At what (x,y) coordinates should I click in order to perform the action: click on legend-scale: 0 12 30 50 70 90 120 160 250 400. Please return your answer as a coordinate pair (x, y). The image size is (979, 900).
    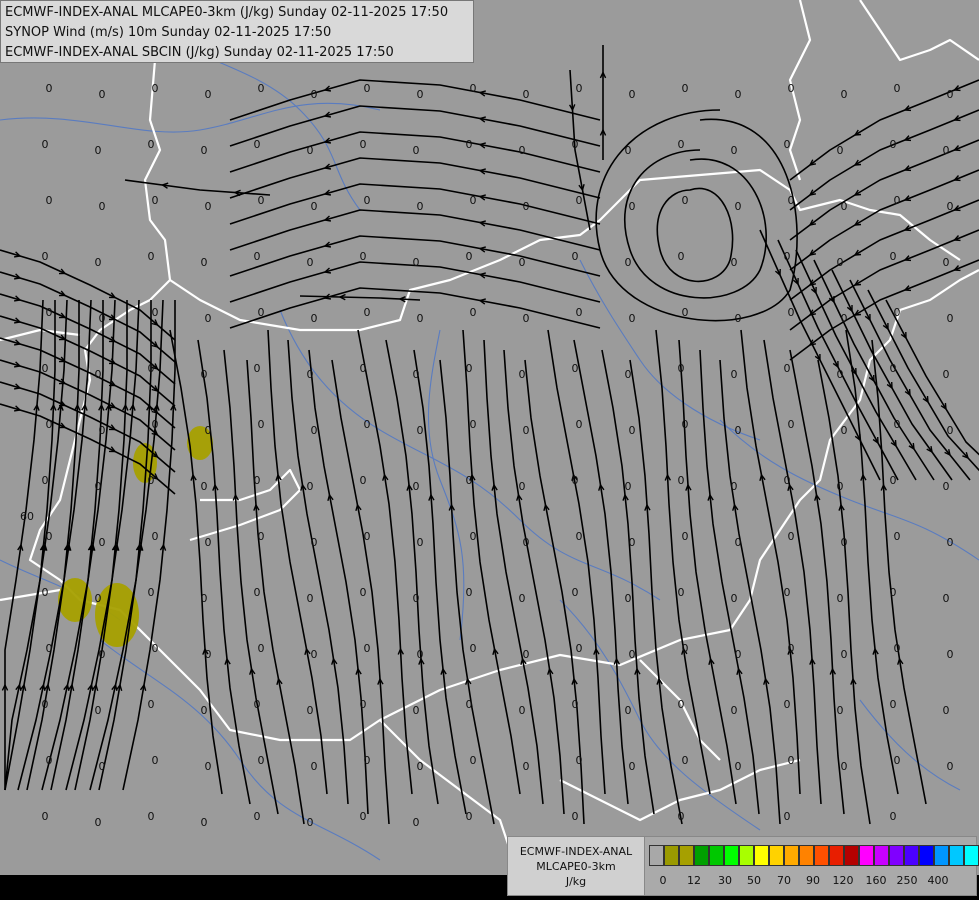
    Looking at the image, I should click on (812, 866).